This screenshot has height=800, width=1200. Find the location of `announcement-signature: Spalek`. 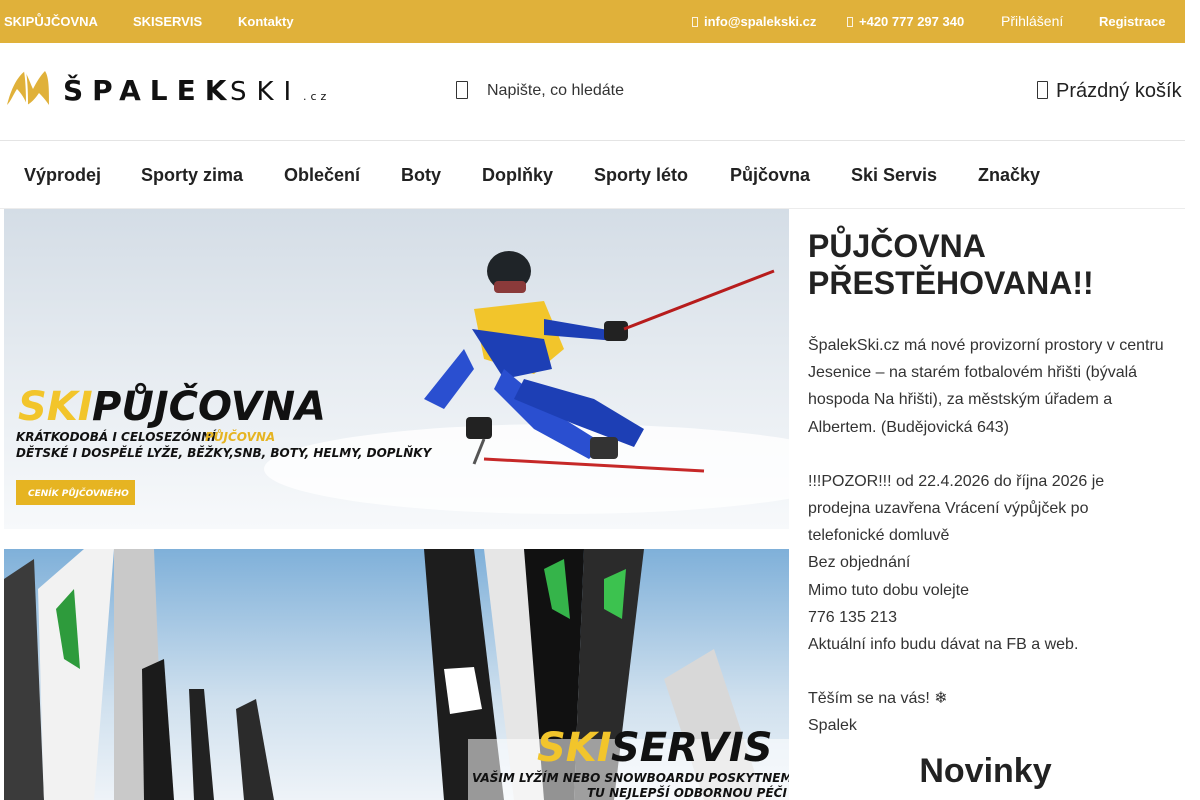

announcement-signature: Spalek is located at coordinates (832, 726).